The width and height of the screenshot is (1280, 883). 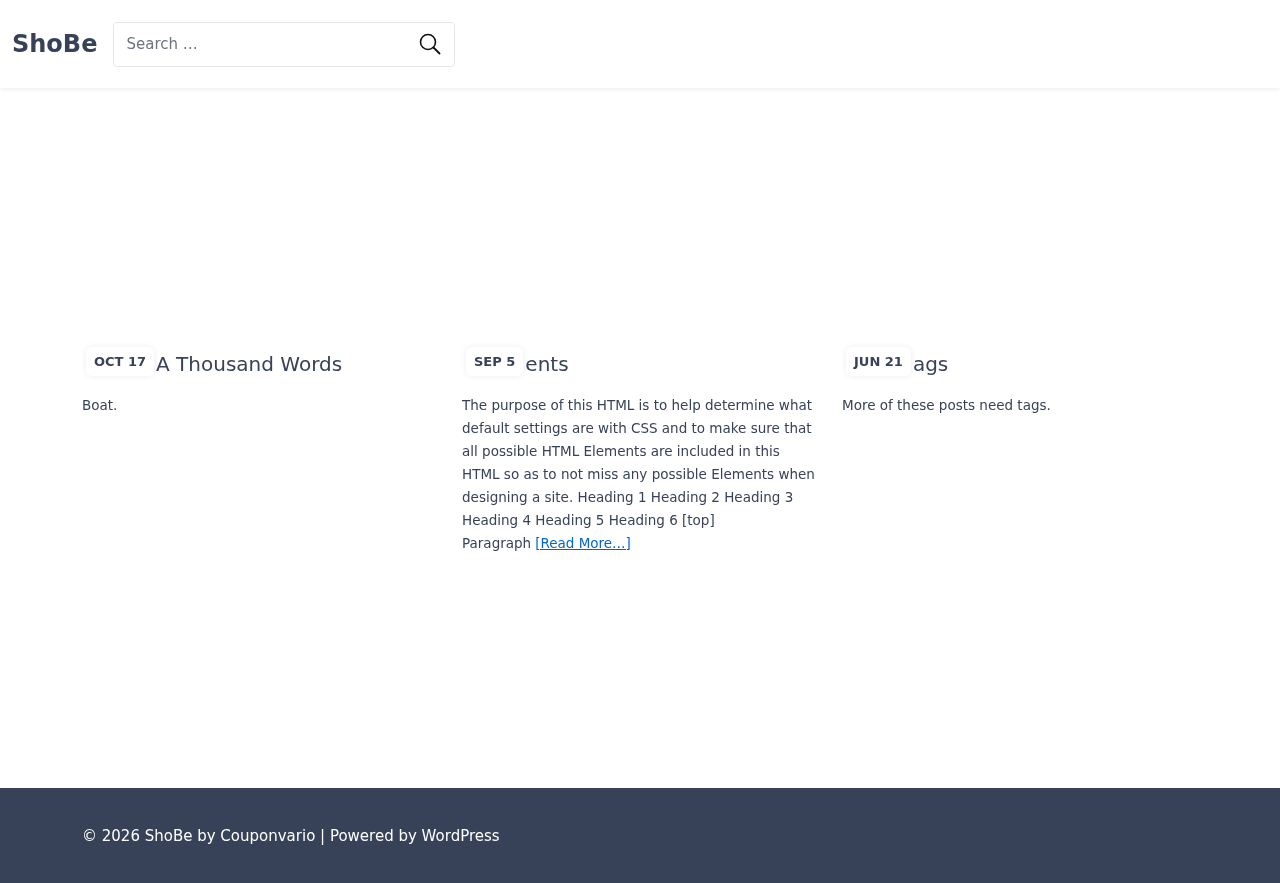 What do you see at coordinates (100, 405) in the screenshot?
I see `post-excerpt: Boat.` at bounding box center [100, 405].